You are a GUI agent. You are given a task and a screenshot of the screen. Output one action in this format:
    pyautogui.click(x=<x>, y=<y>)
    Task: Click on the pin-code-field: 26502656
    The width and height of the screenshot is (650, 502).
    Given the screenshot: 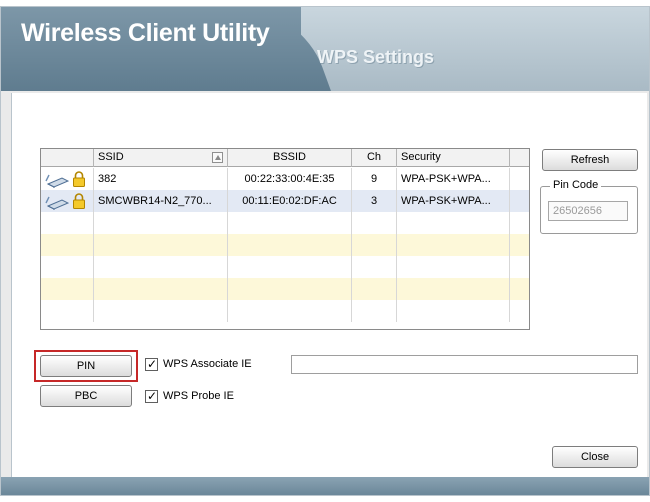 What is the action you would take?
    pyautogui.click(x=588, y=211)
    